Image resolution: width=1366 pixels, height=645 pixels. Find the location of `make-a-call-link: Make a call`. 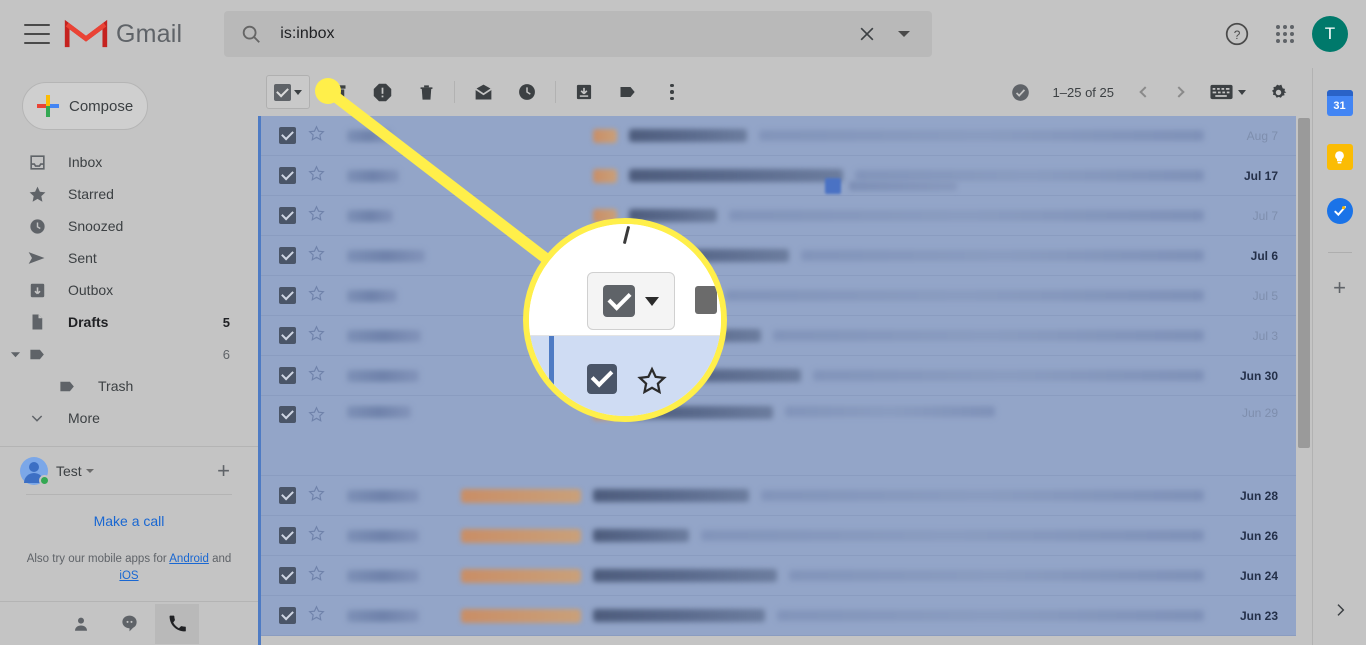

make-a-call-link: Make a call is located at coordinates (129, 521).